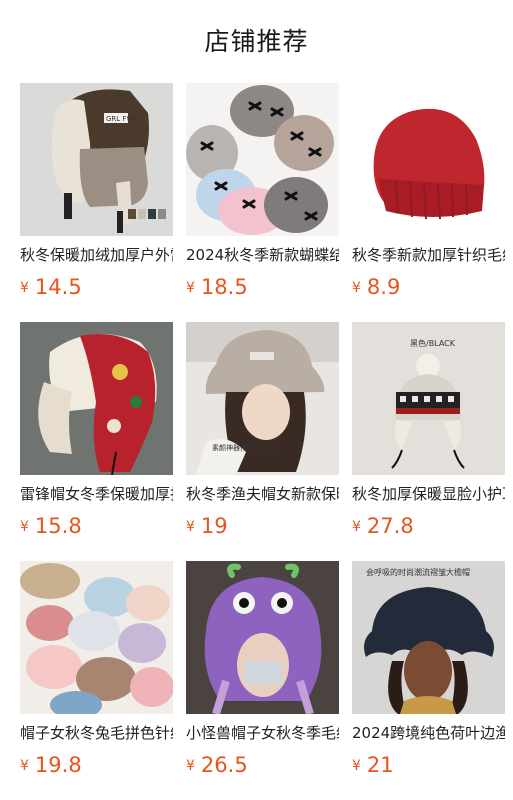 The width and height of the screenshot is (513, 800). What do you see at coordinates (224, 287) in the screenshot?
I see `price-value: 18.5` at bounding box center [224, 287].